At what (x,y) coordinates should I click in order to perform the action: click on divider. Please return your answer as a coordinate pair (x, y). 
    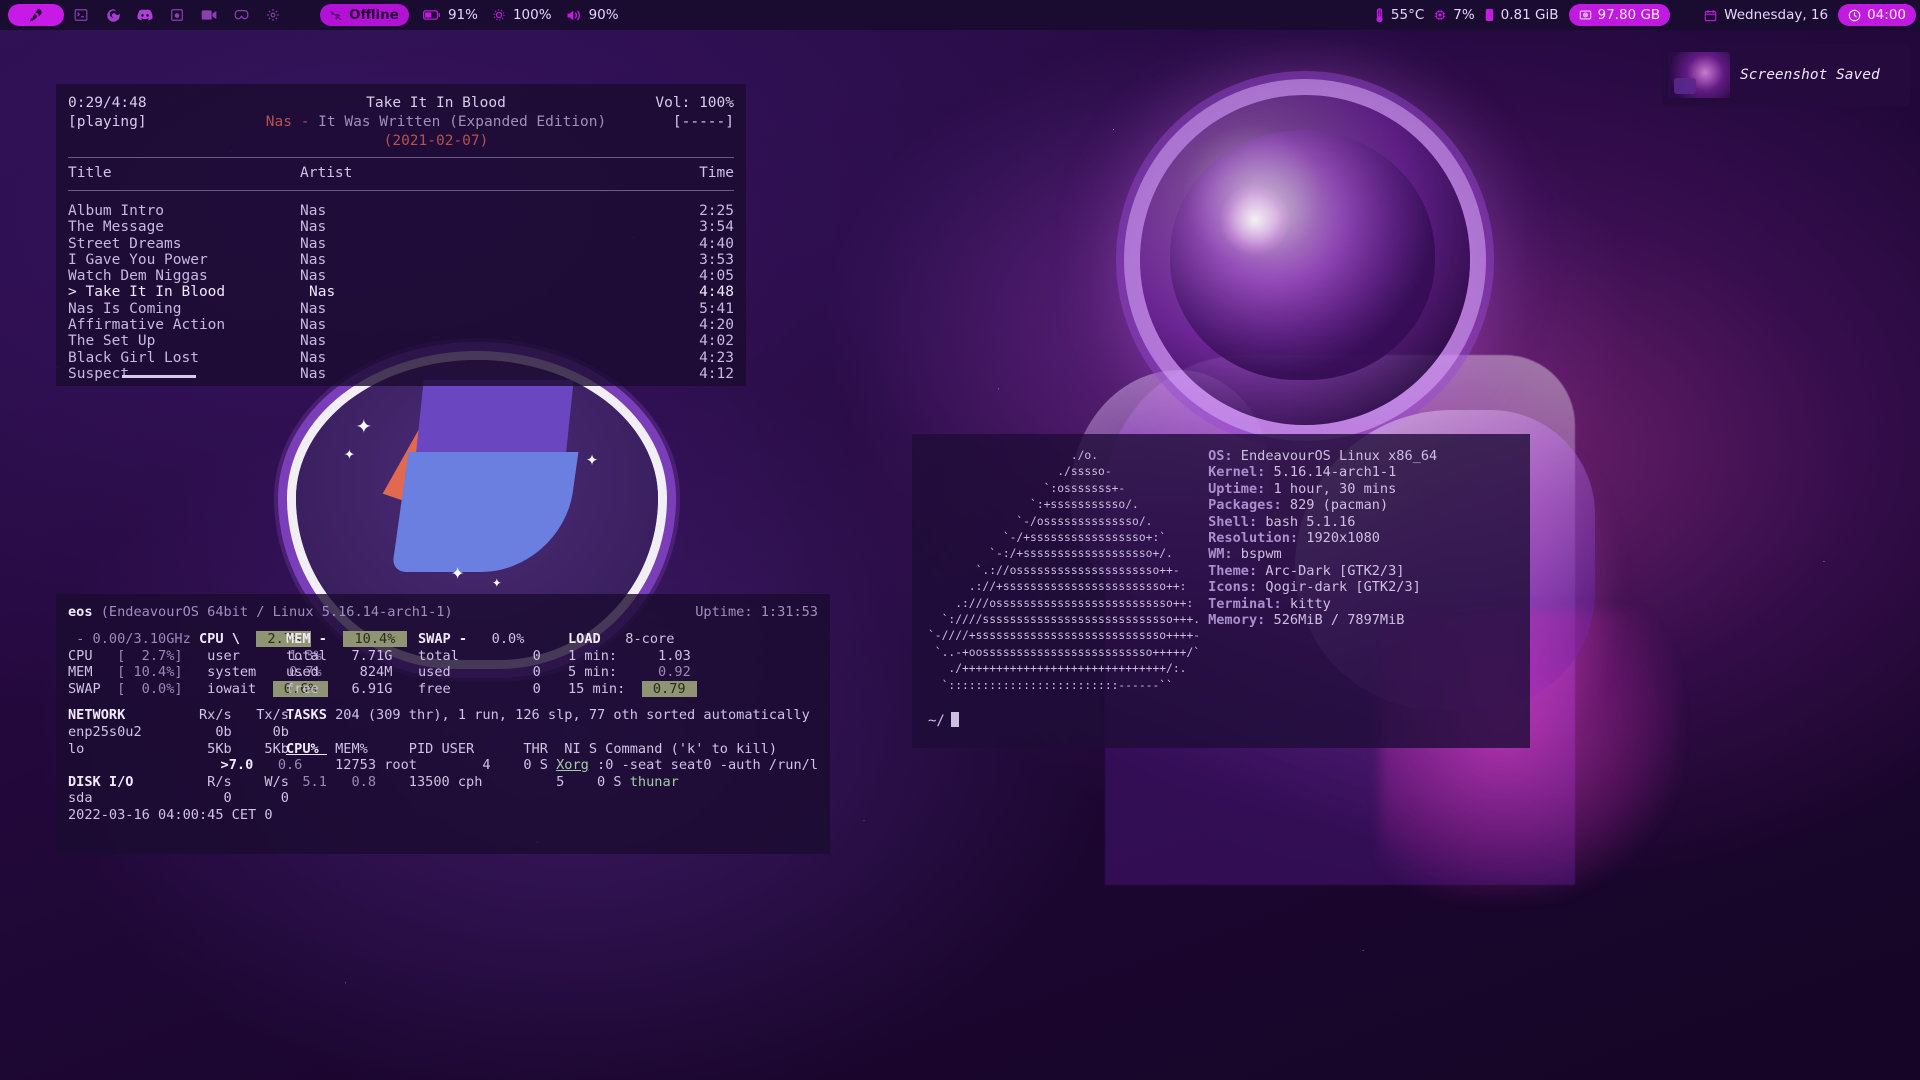
    Looking at the image, I should click on (401, 157).